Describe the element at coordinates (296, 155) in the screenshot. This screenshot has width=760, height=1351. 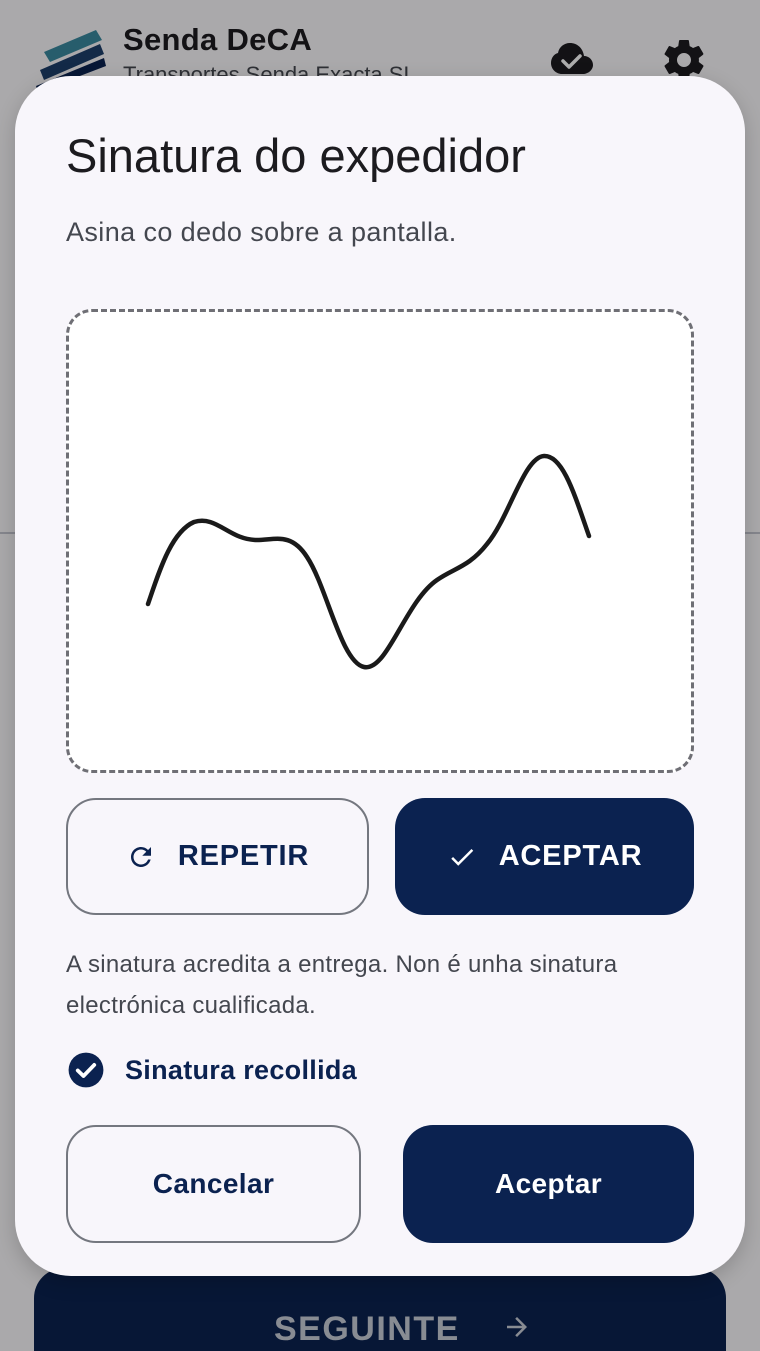
I see `dialog-title: Sinatura do expedidor` at that location.